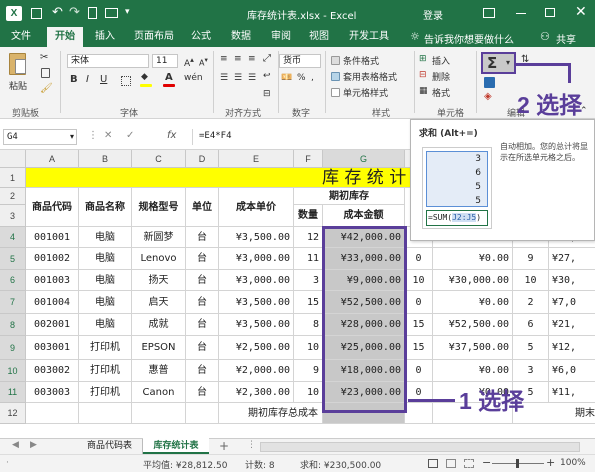 The image size is (595, 472). What do you see at coordinates (202, 392) in the screenshot?
I see `cell-d-row11: 台` at bounding box center [202, 392].